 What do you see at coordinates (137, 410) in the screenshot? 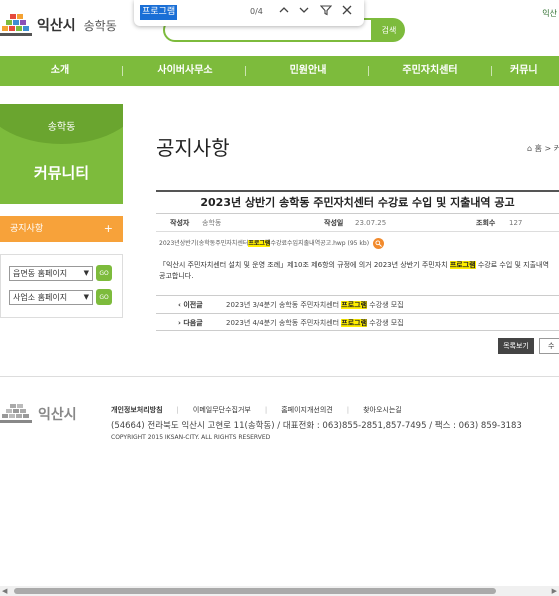
I see `footer-link-privacy: 개인정보처리방침` at bounding box center [137, 410].